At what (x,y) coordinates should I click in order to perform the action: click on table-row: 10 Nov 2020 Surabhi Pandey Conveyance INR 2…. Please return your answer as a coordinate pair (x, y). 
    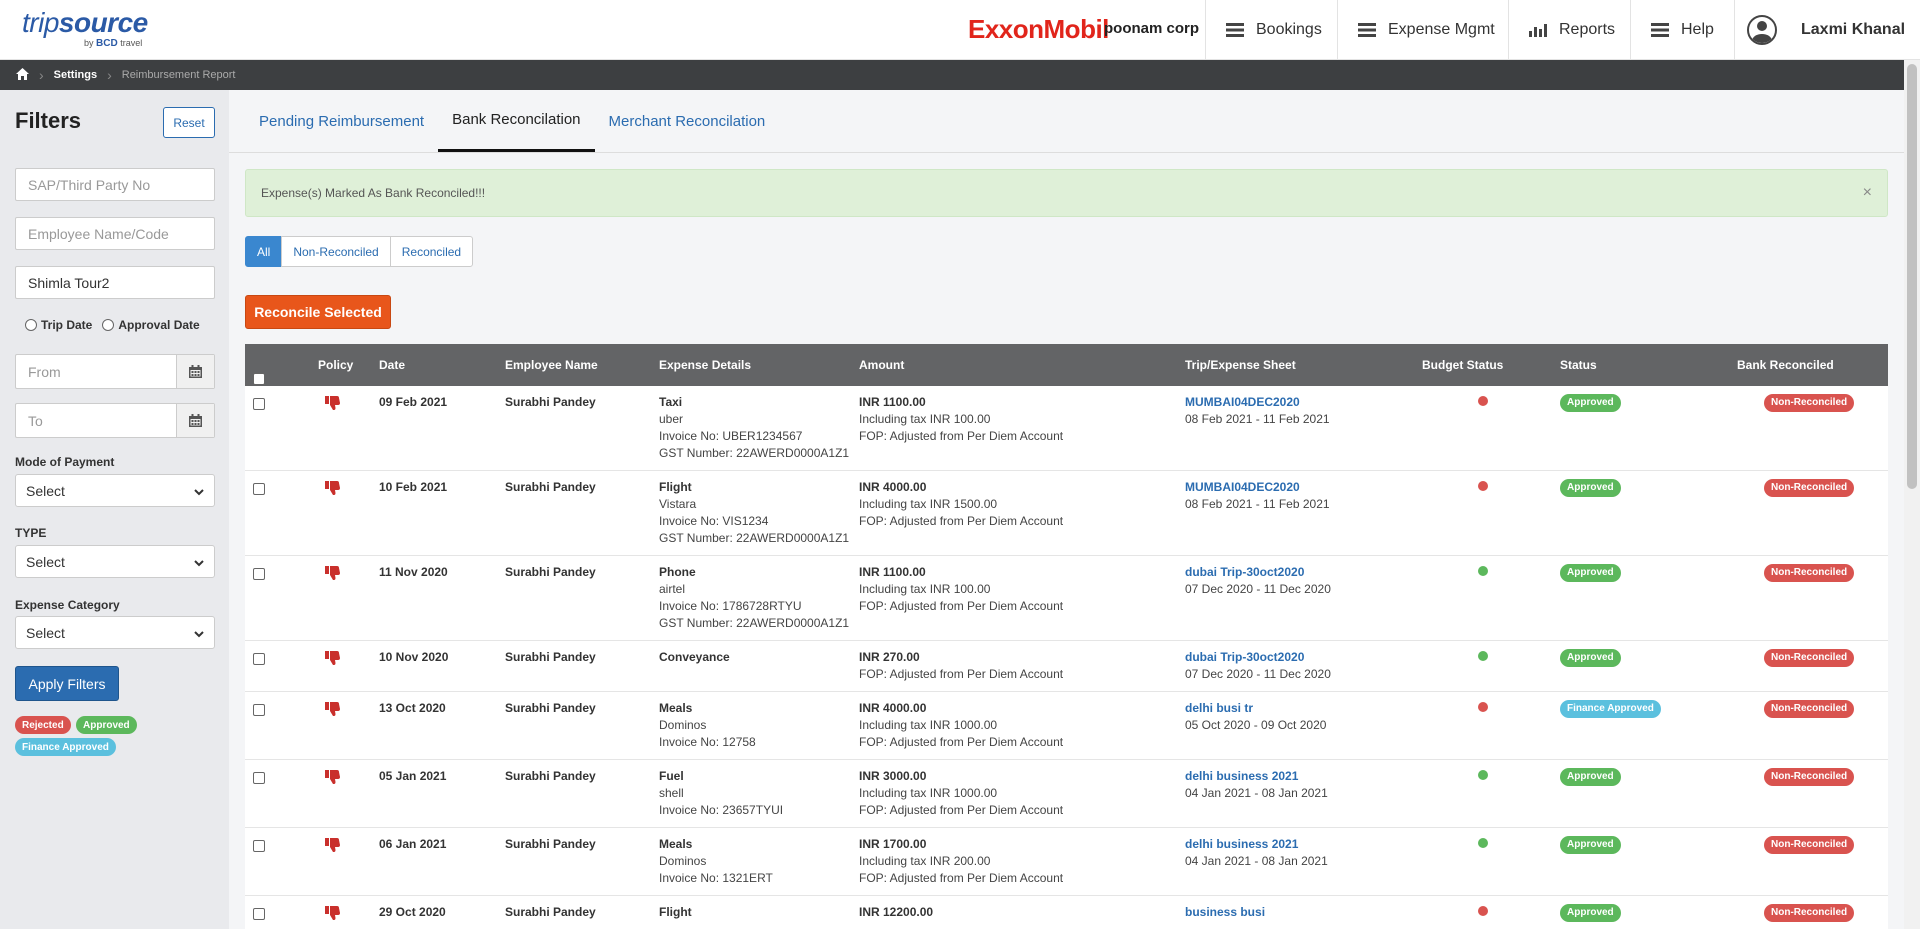
    Looking at the image, I should click on (1066, 666).